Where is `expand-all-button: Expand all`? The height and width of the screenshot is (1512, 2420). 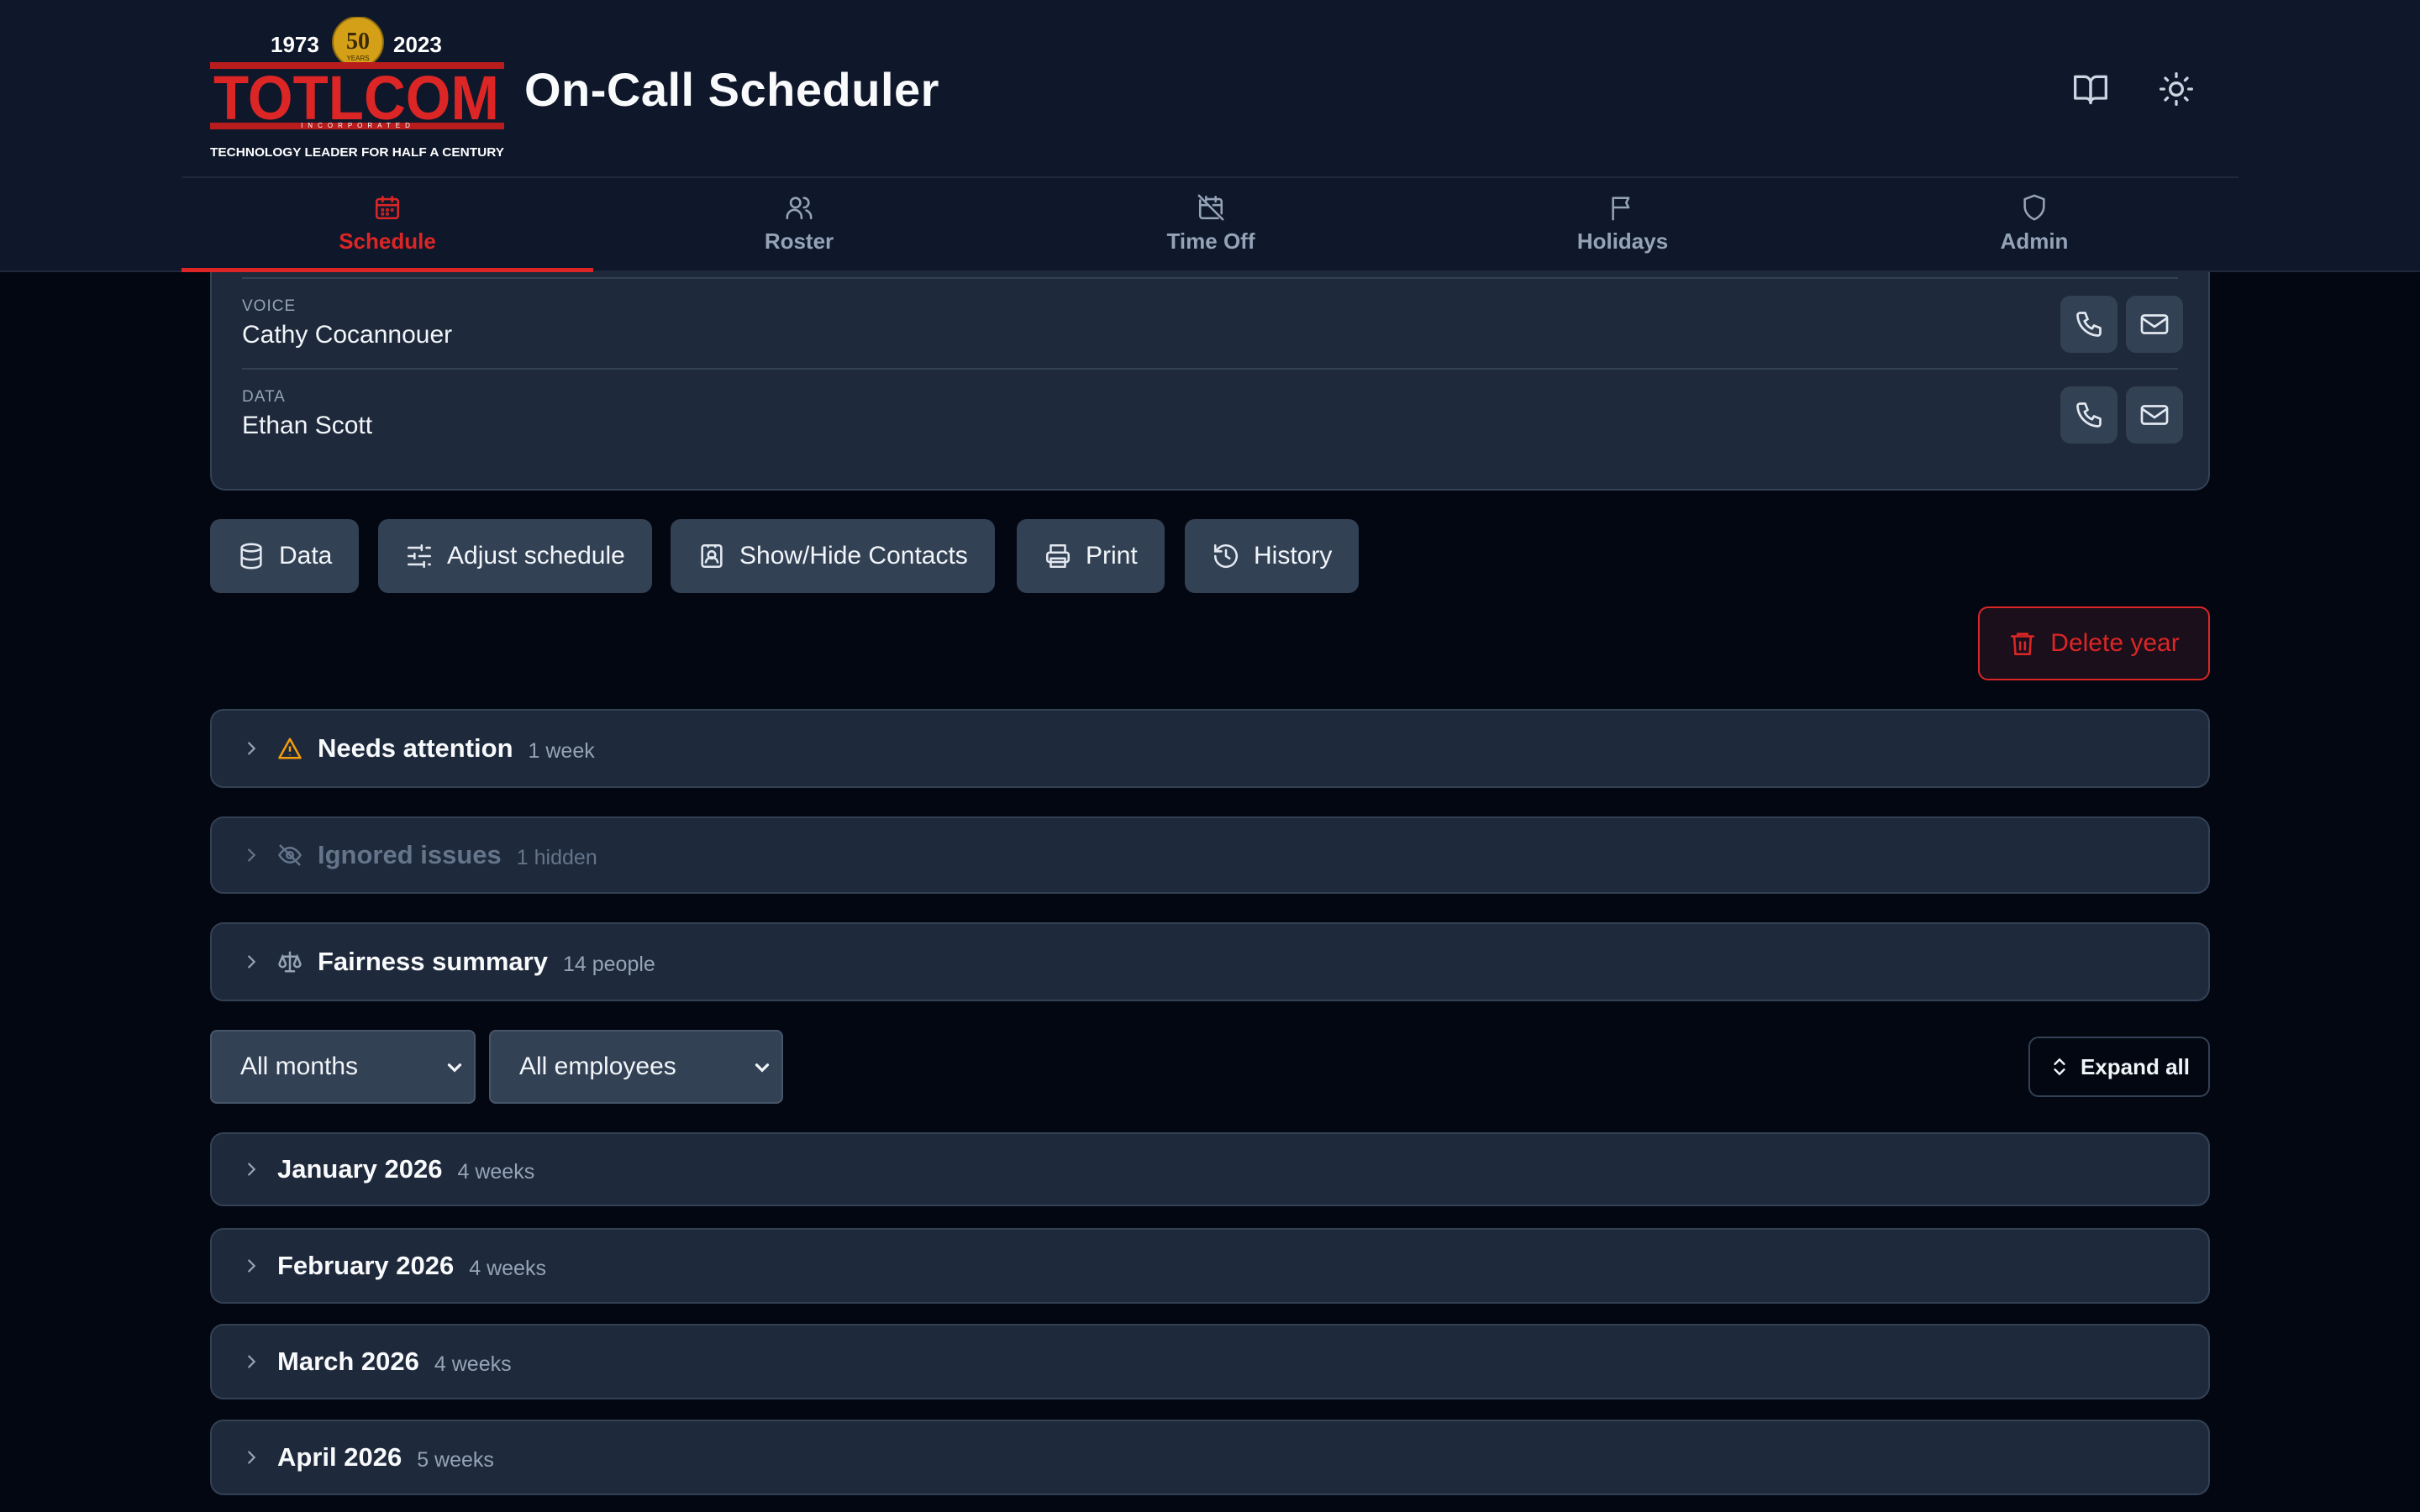 expand-all-button: Expand all is located at coordinates (2119, 1067).